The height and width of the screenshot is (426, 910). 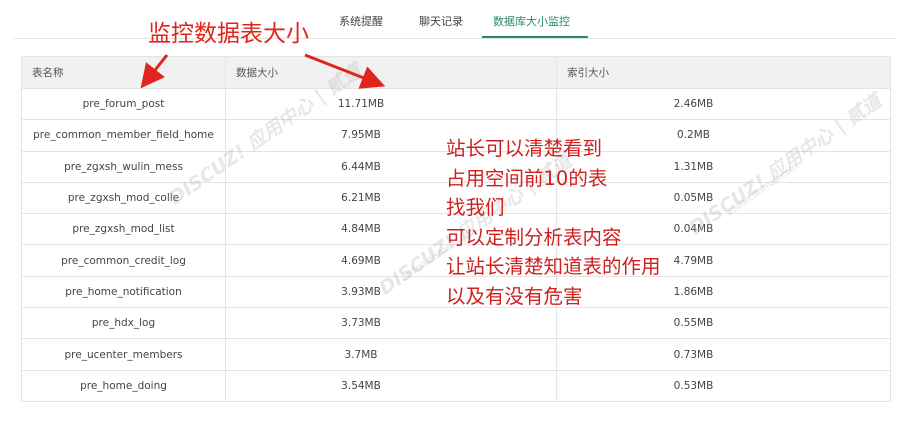 I want to click on table-name-cell: pre_home_doing, so click(x=123, y=385).